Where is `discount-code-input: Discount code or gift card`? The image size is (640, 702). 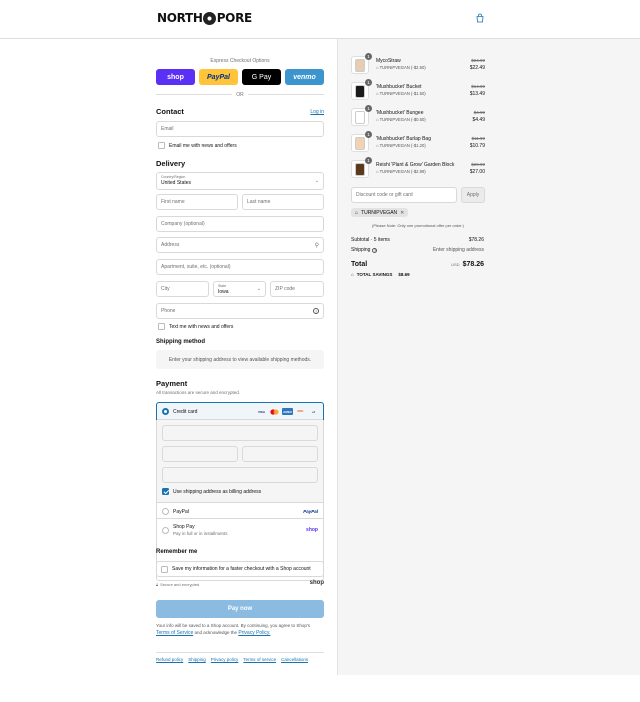 discount-code-input: Discount code or gift card is located at coordinates (404, 195).